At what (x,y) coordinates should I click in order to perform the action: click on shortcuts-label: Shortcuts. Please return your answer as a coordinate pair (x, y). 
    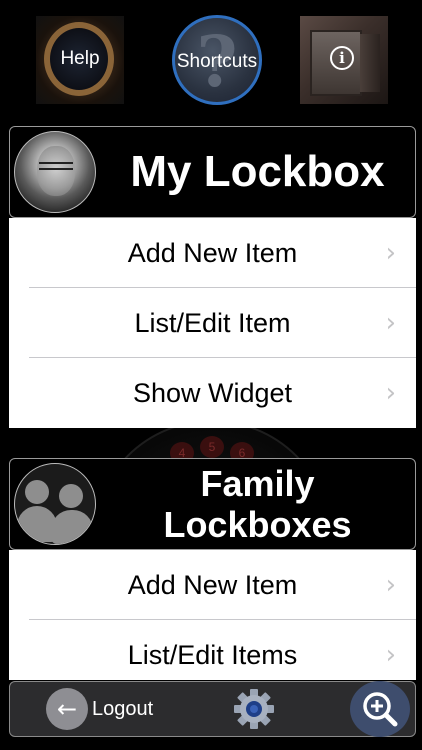
    Looking at the image, I should click on (217, 61).